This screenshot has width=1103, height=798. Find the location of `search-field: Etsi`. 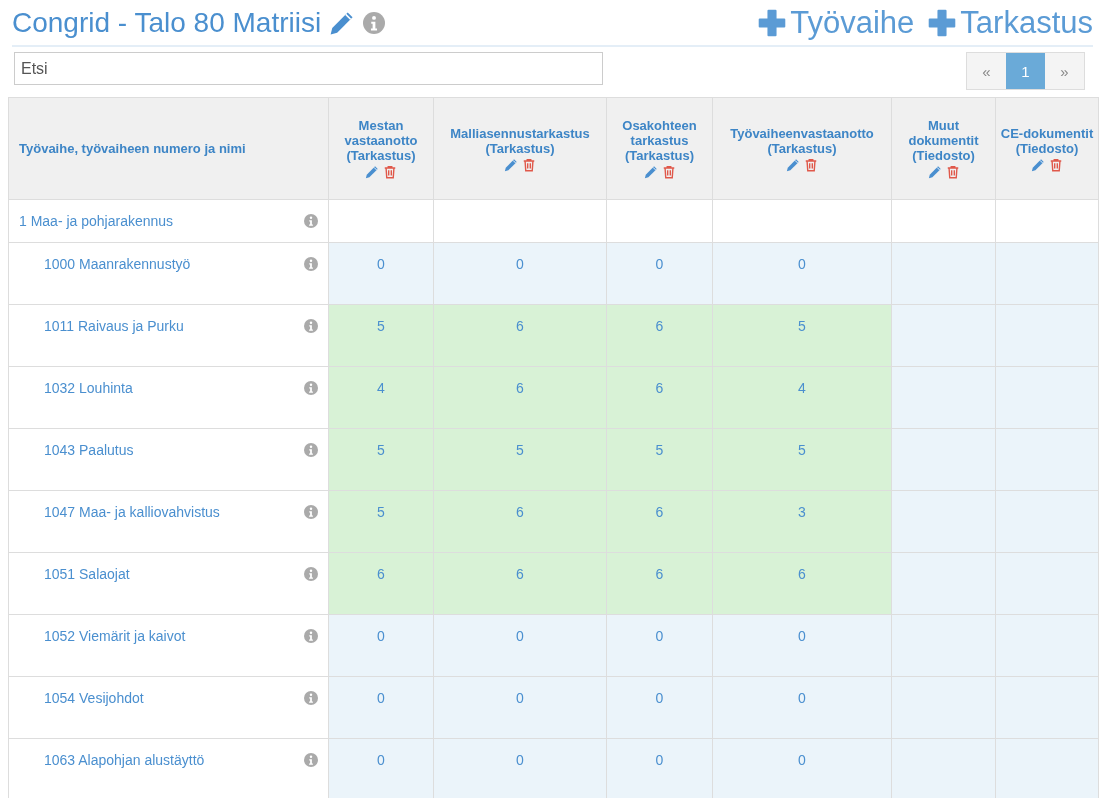

search-field: Etsi is located at coordinates (308, 68).